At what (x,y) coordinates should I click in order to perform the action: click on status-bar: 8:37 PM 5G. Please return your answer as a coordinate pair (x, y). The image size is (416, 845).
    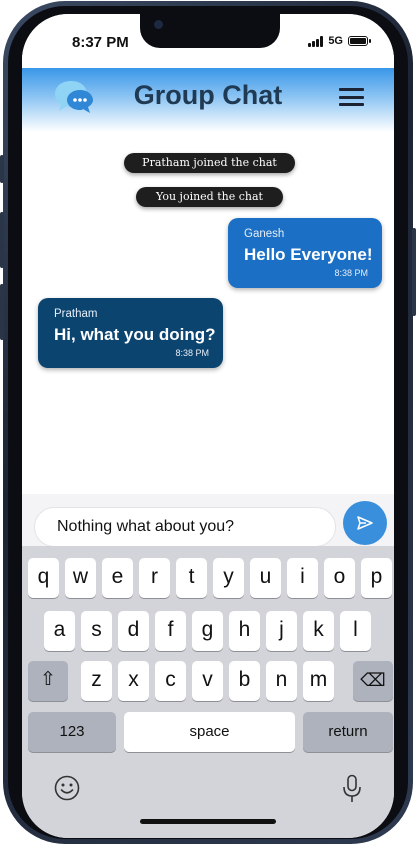
    Looking at the image, I should click on (208, 40).